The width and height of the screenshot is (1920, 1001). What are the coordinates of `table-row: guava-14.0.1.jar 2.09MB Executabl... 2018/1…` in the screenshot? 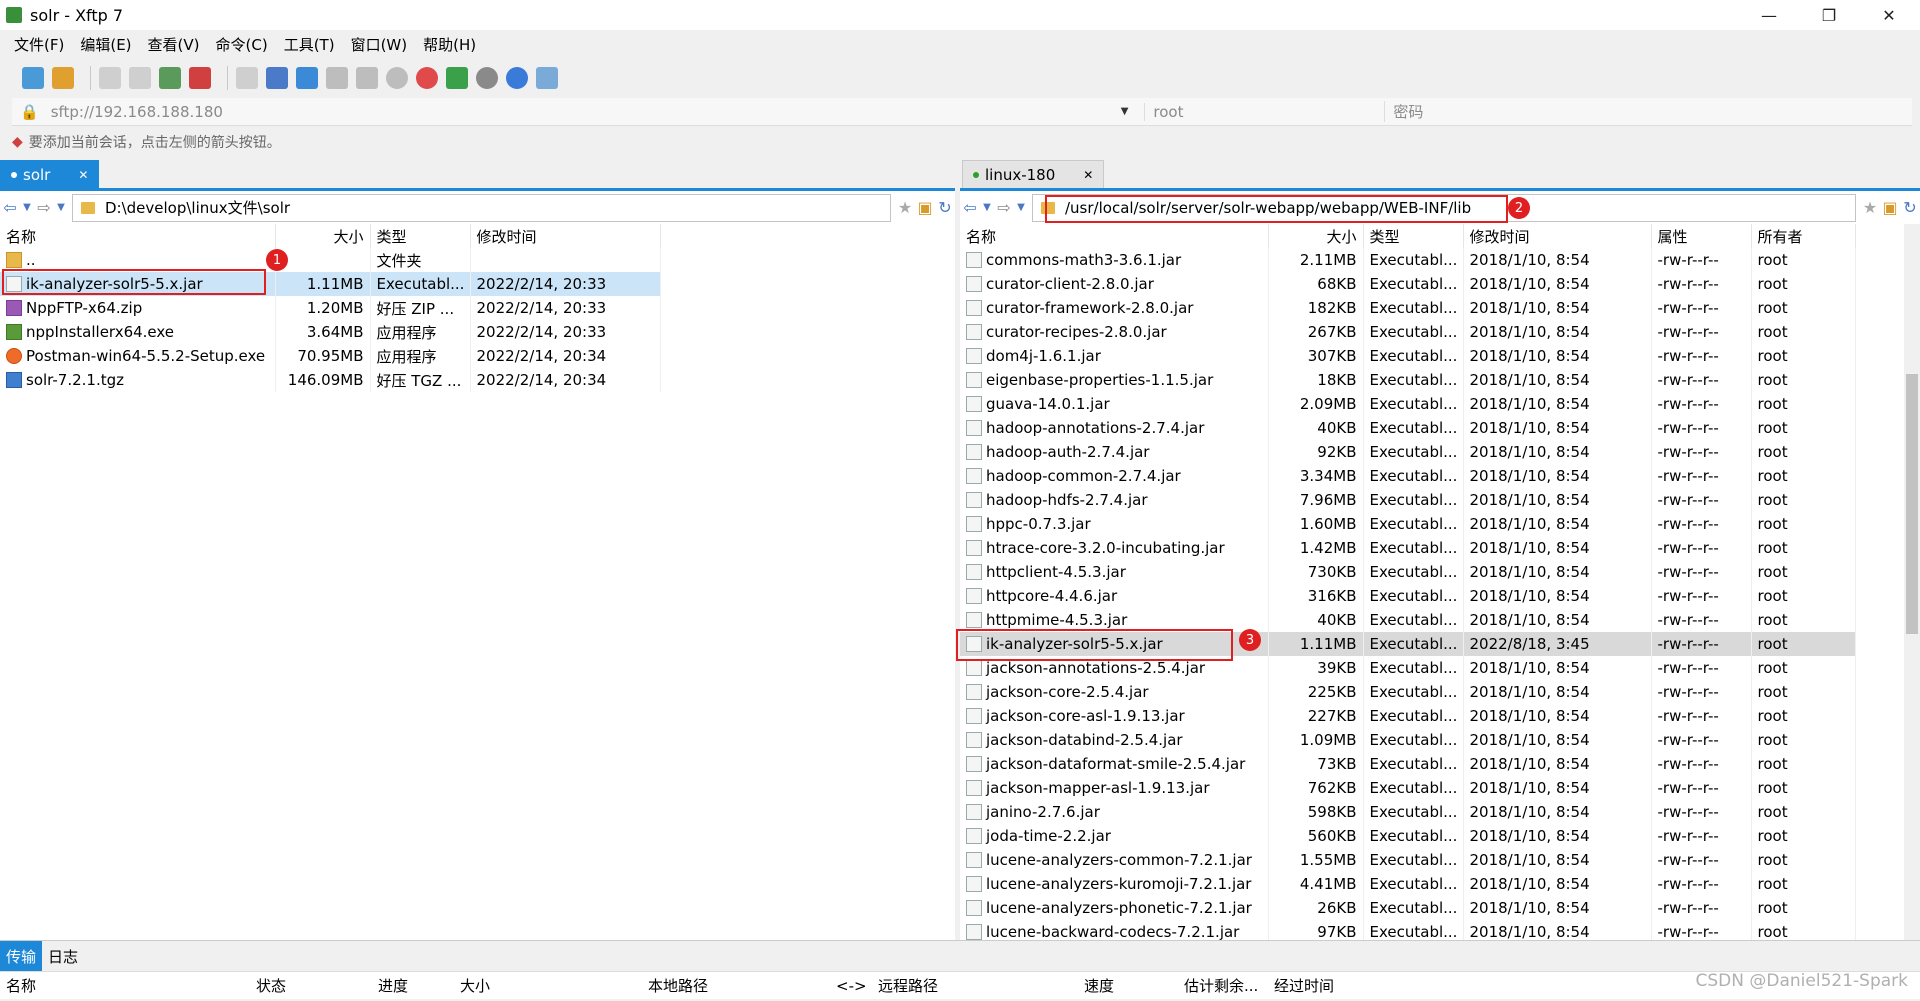 It's located at (1408, 404).